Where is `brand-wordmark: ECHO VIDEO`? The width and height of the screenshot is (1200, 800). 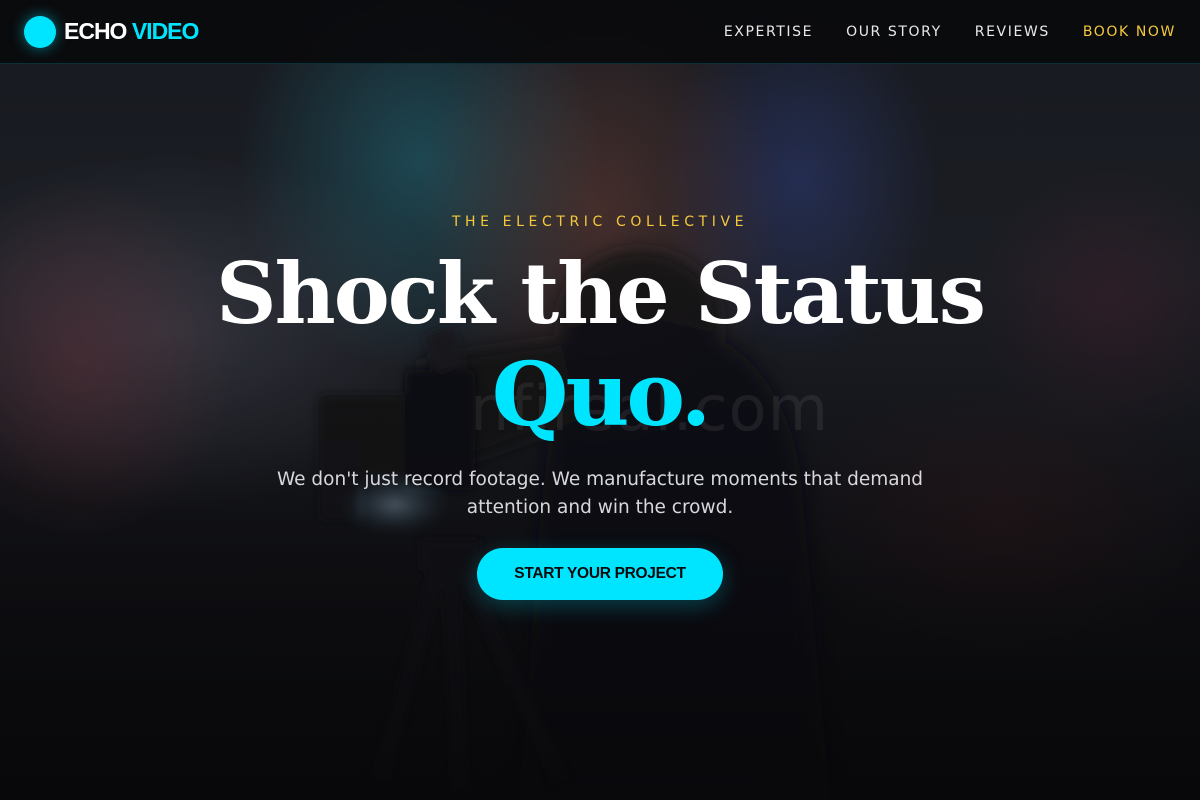 brand-wordmark: ECHO VIDEO is located at coordinates (132, 31).